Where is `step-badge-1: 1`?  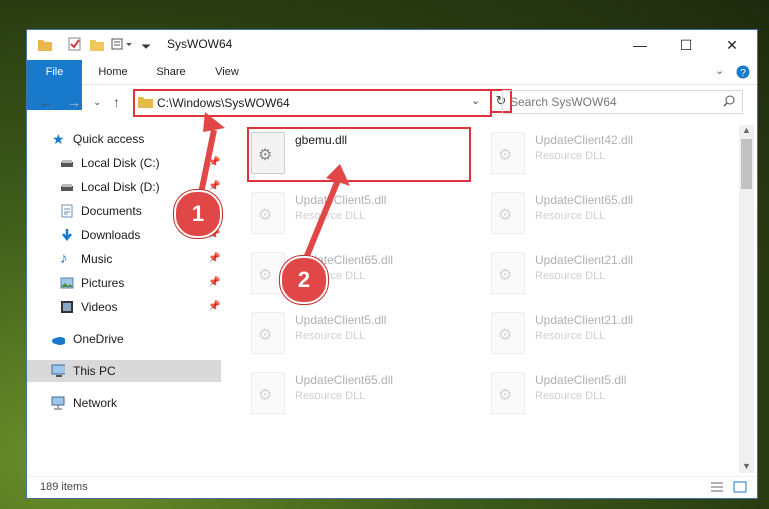 step-badge-1: 1 is located at coordinates (198, 214).